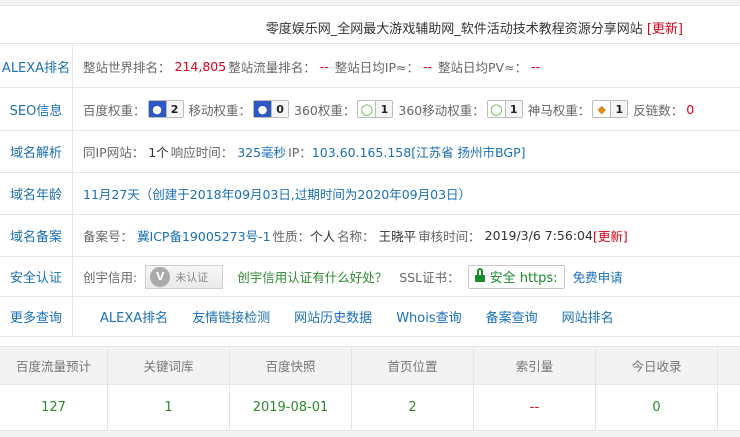 This screenshot has height=437, width=740. What do you see at coordinates (324, 66) in the screenshot?
I see `traffic-rank-value: --` at bounding box center [324, 66].